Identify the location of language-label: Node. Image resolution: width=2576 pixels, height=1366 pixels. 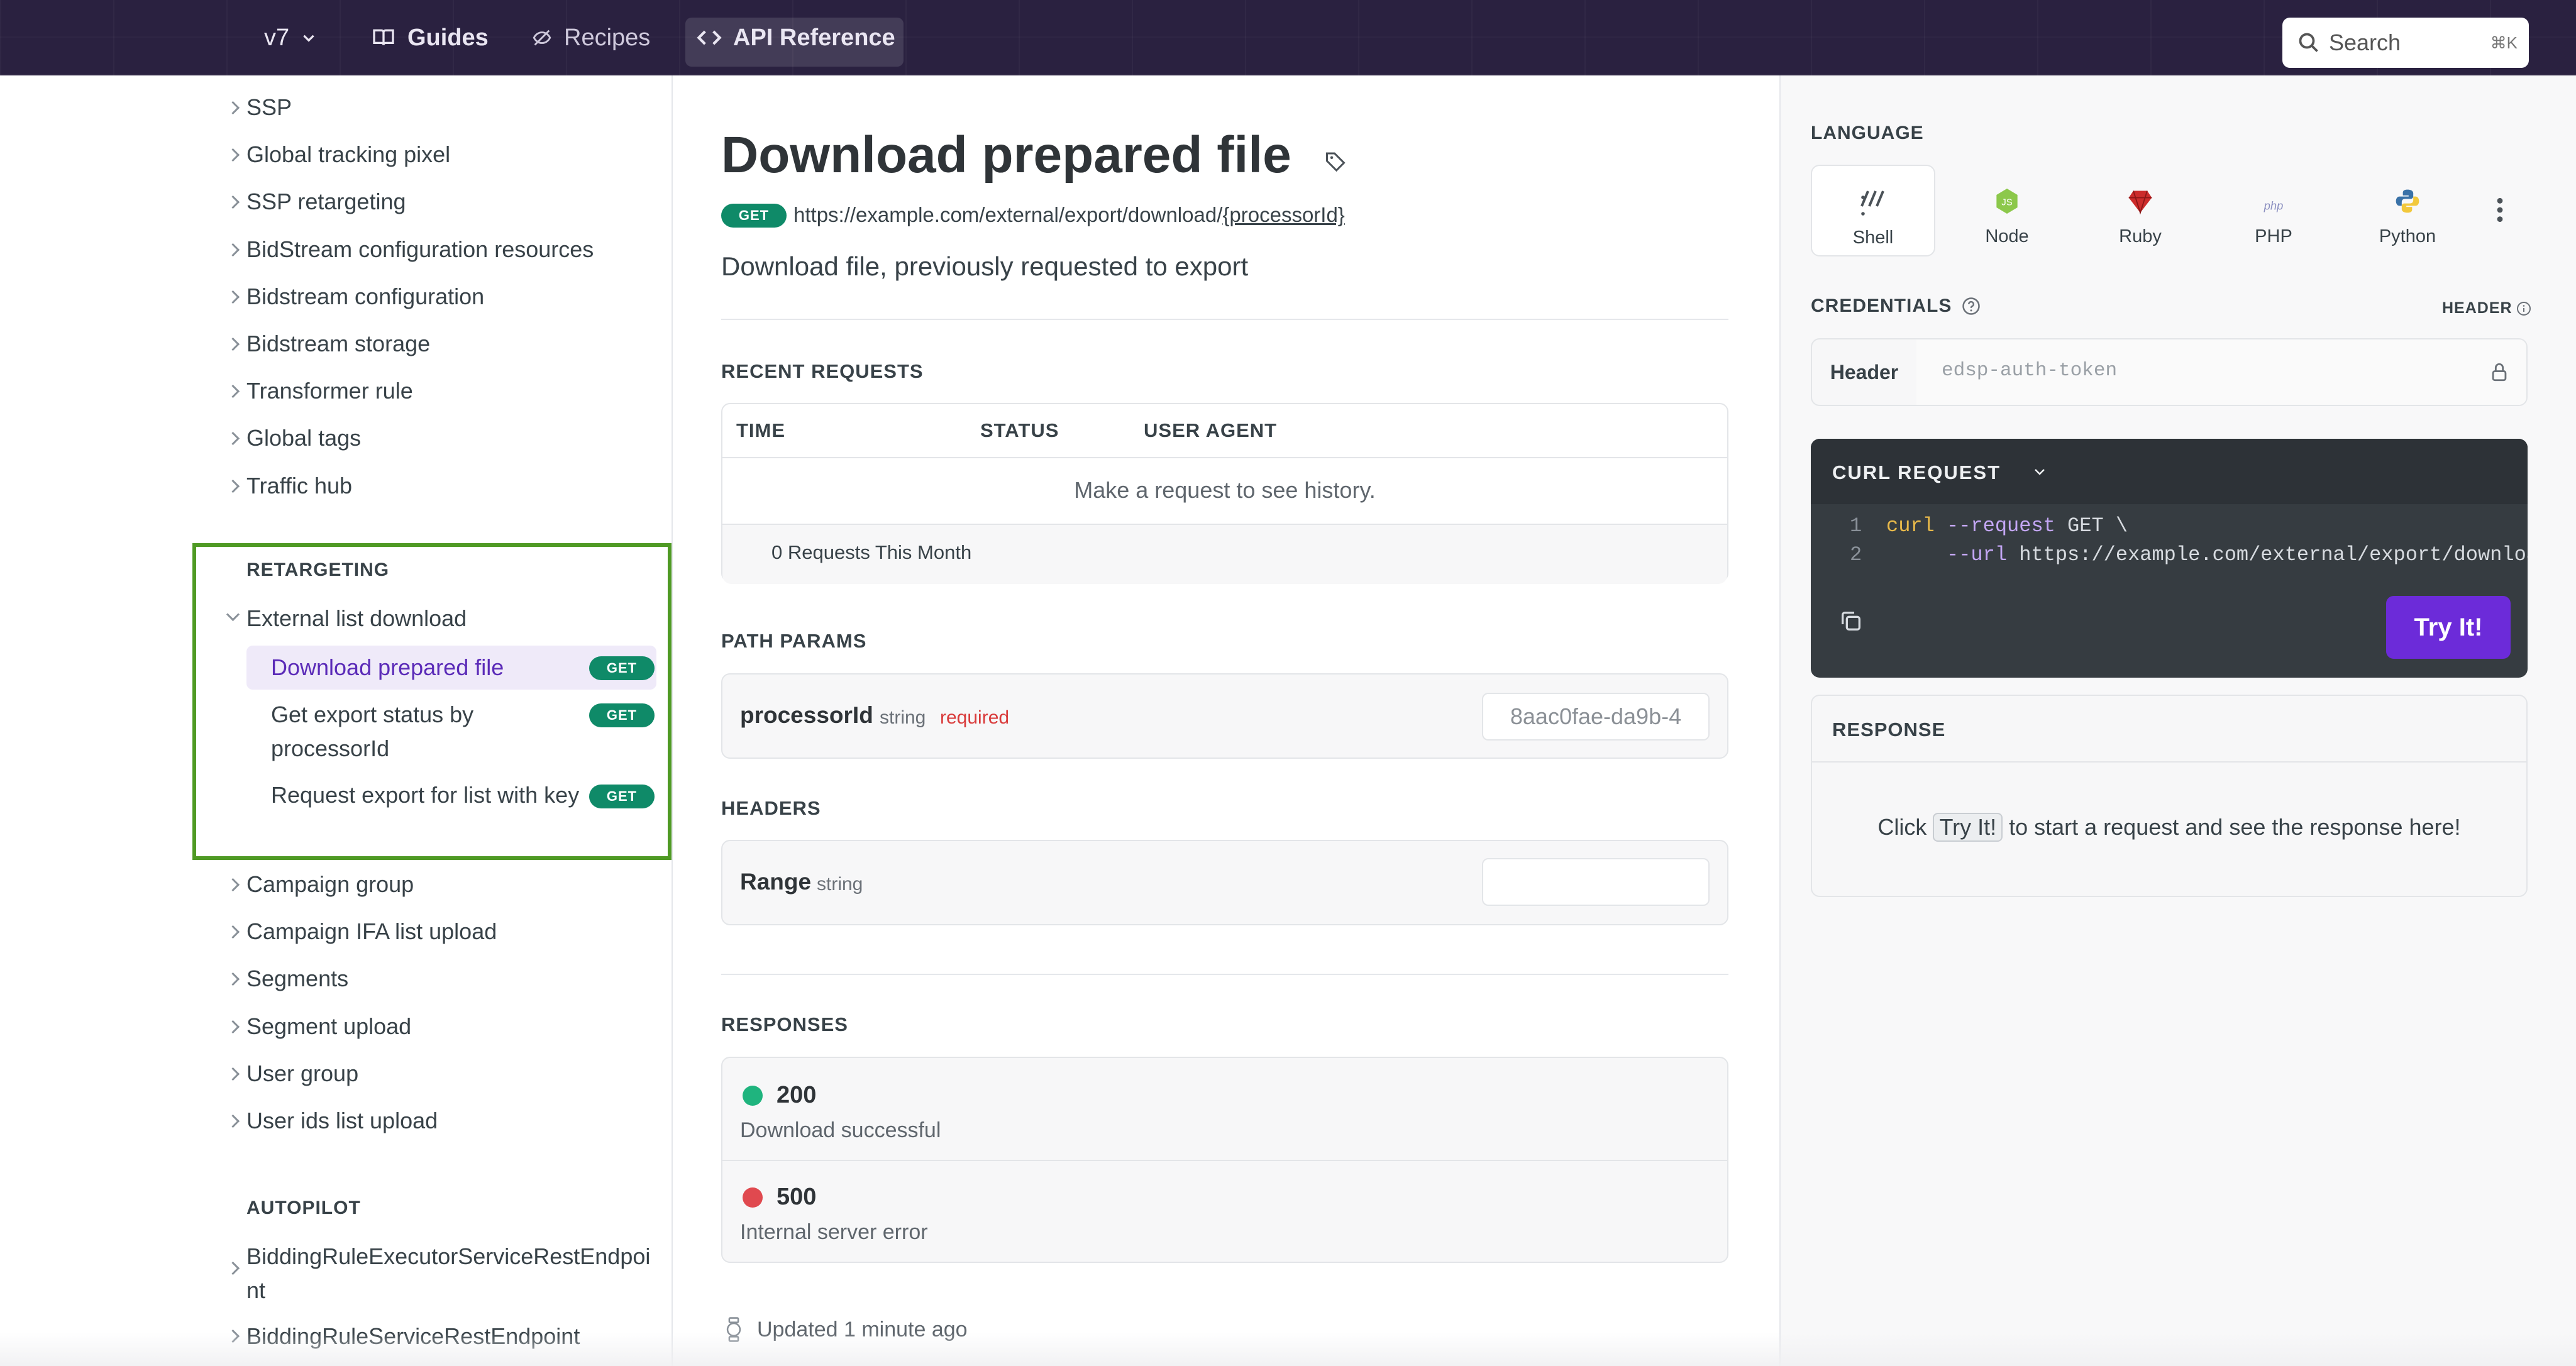
(2007, 236).